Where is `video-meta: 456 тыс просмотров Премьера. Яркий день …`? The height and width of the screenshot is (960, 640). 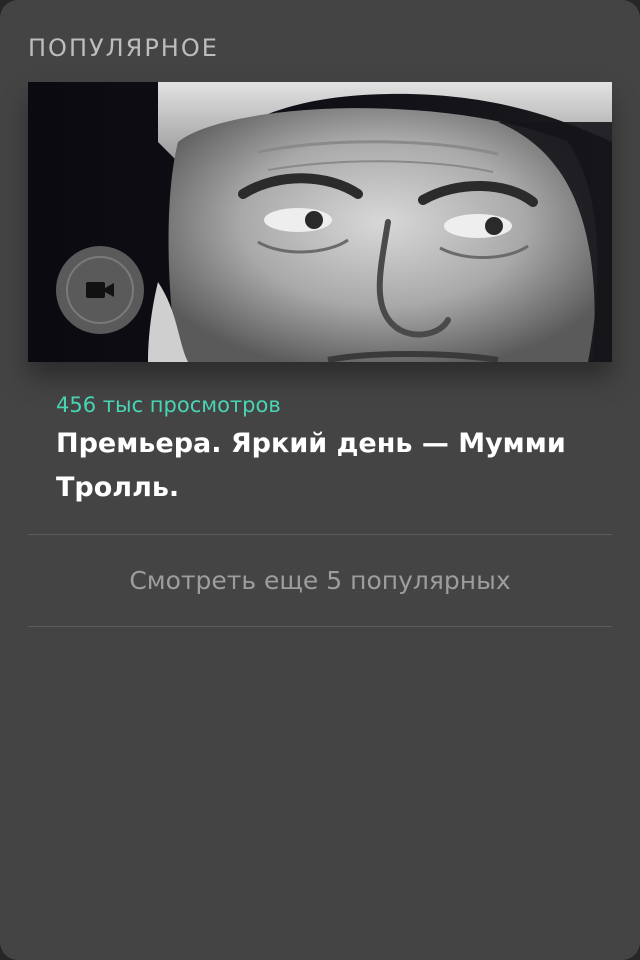
video-meta: 456 тыс просмотров Премьера. Яркий день … is located at coordinates (326, 451).